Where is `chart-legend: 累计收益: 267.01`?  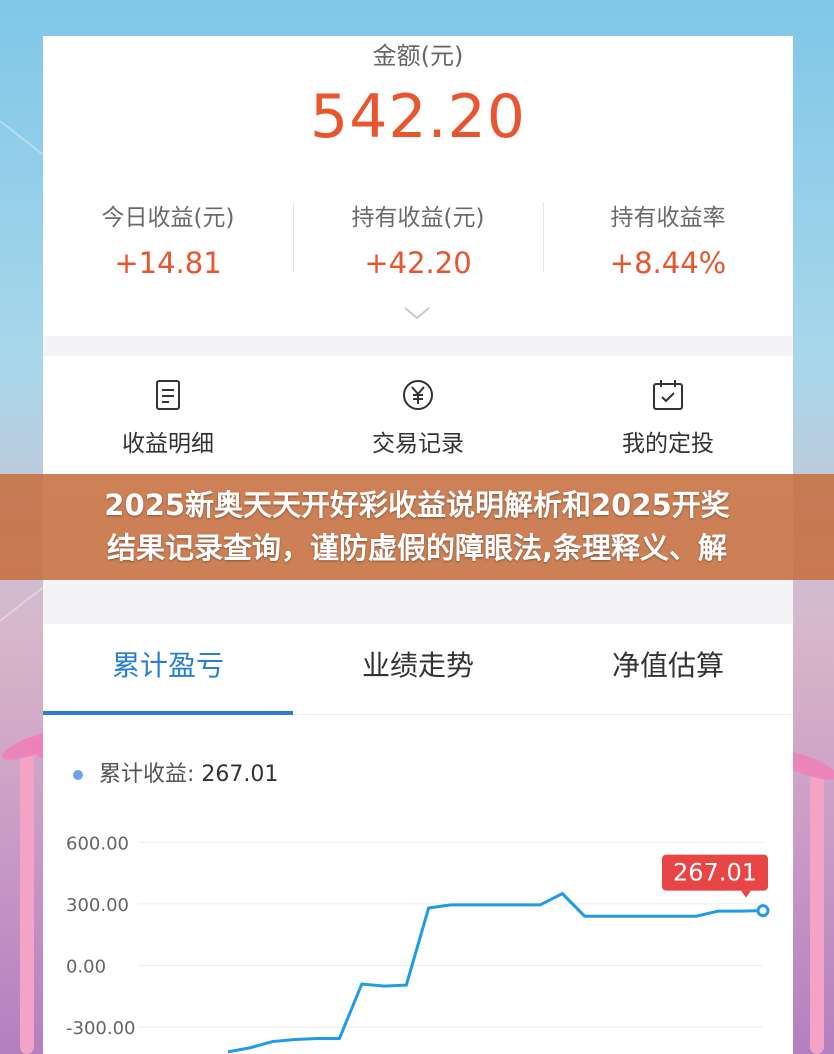
chart-legend: 累计收益: 267.01 is located at coordinates (175, 772).